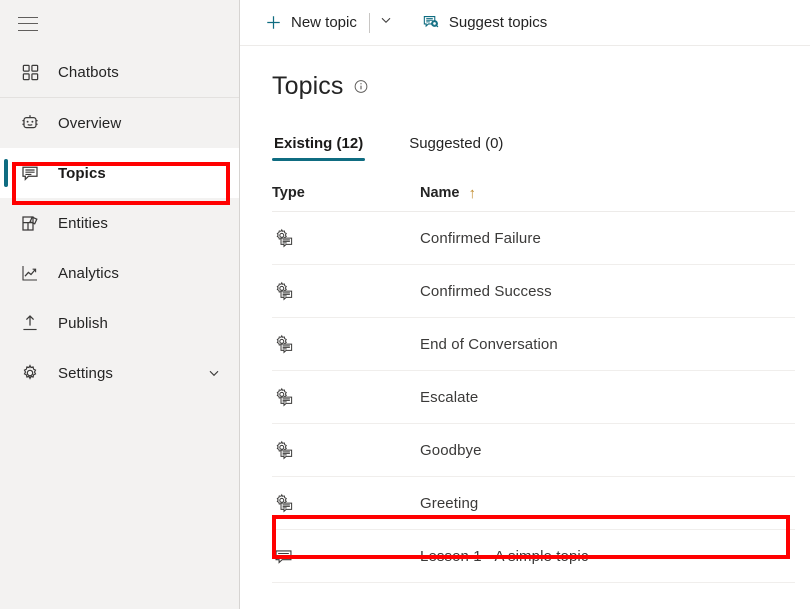 This screenshot has height=609, width=810. Describe the element at coordinates (6, 173) in the screenshot. I see `selection-indicator` at that location.